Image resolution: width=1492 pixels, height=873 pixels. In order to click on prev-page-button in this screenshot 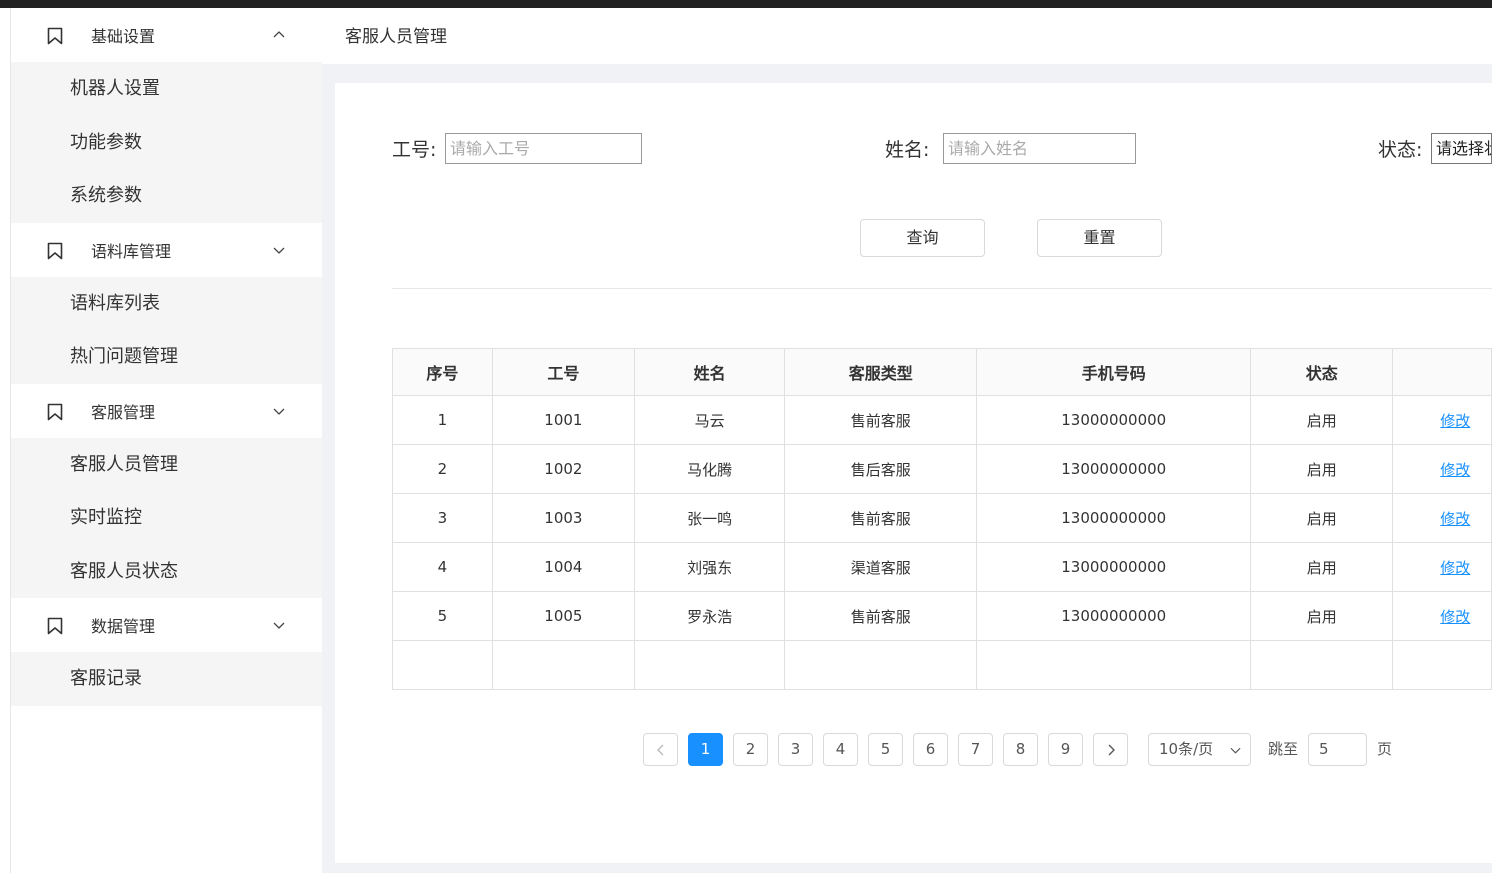, I will do `click(660, 749)`.